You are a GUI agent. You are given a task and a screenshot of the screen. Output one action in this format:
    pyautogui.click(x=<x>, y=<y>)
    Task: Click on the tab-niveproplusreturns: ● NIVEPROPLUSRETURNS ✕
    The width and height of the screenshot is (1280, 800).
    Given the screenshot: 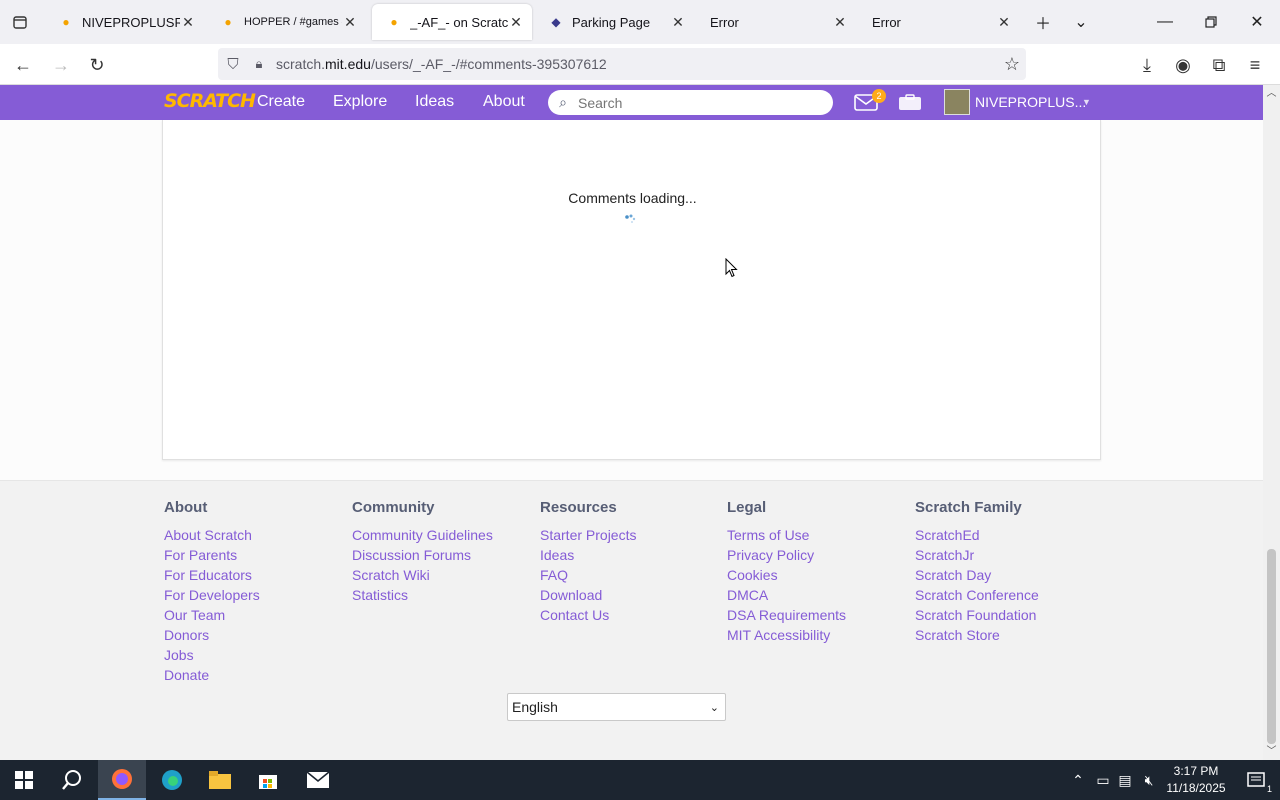 What is the action you would take?
    pyautogui.click(x=124, y=22)
    